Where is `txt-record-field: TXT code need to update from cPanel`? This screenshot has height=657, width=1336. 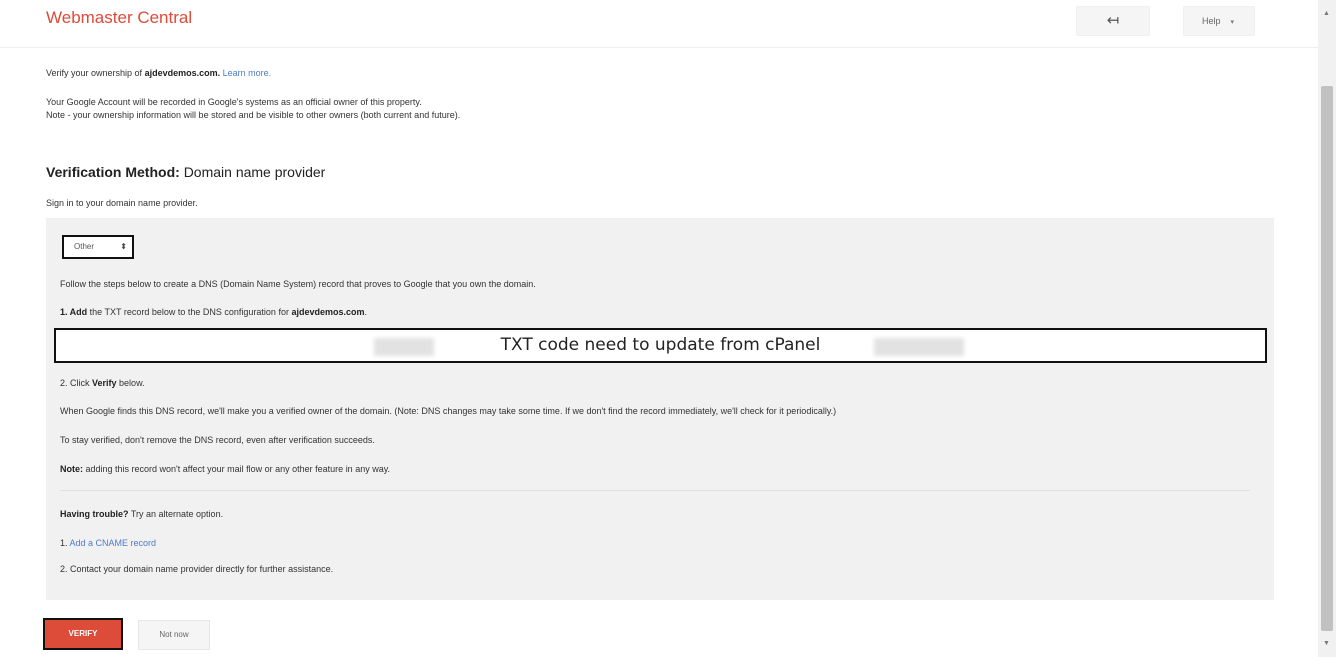 txt-record-field: TXT code need to update from cPanel is located at coordinates (660, 345).